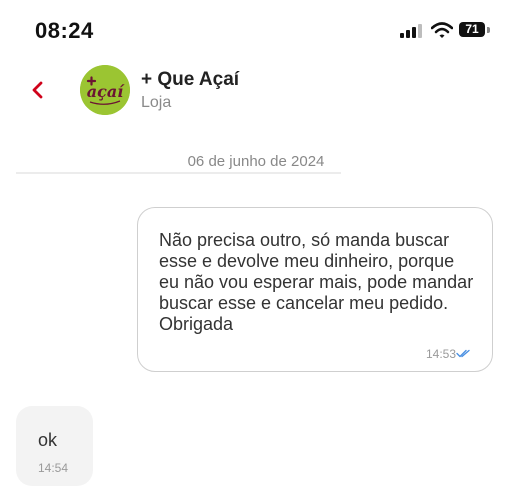  Describe the element at coordinates (190, 79) in the screenshot. I see `store-name: + Que Açaí` at that location.